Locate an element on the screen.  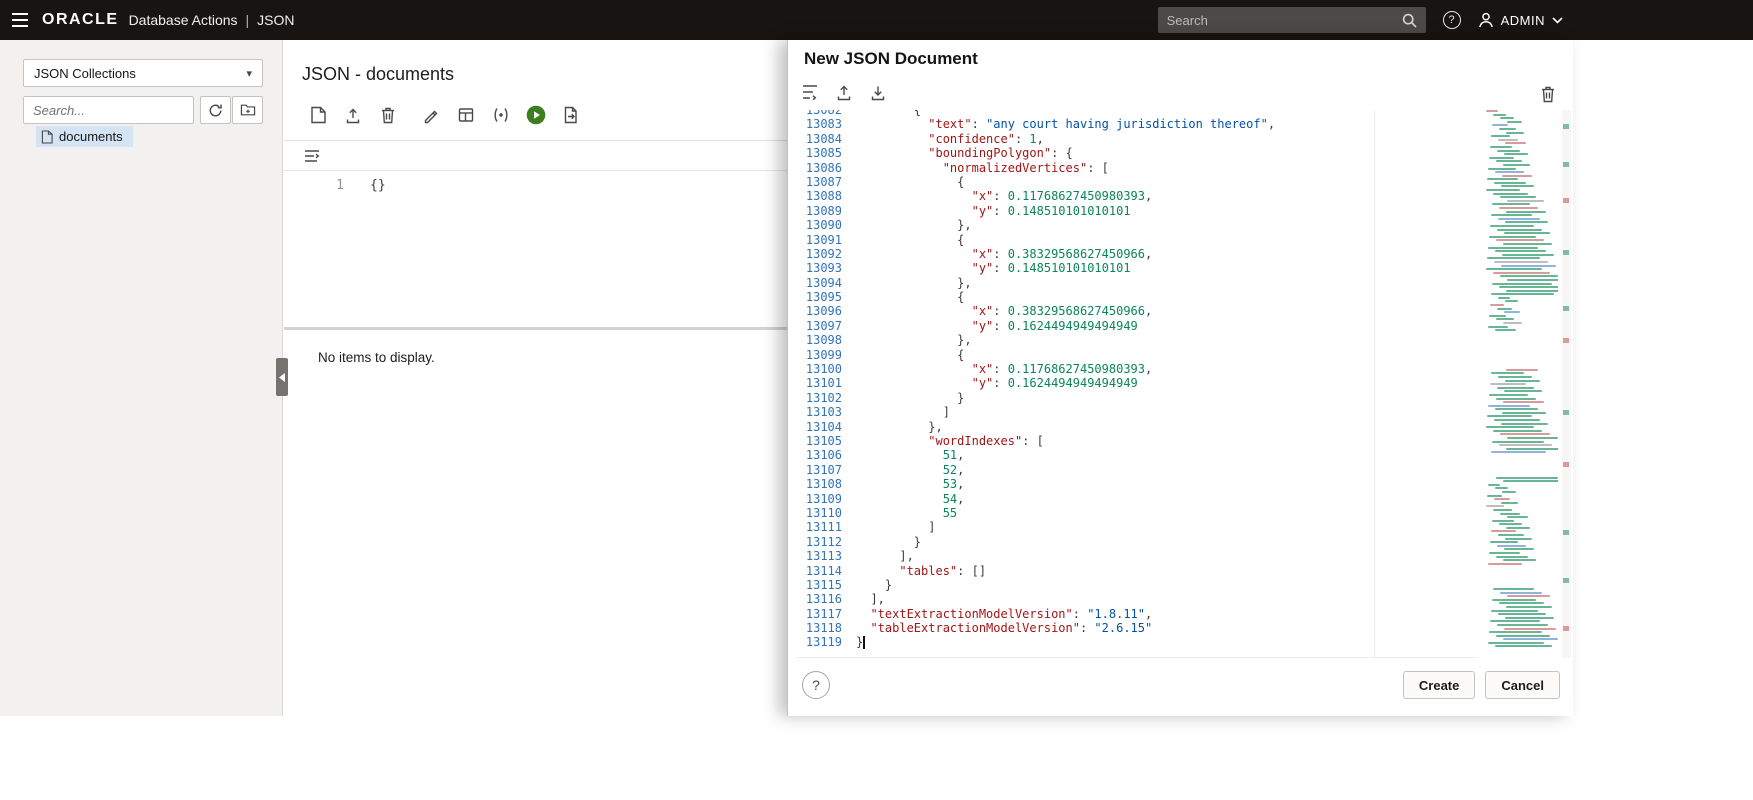
clear-document-button is located at coordinates (1548, 94).